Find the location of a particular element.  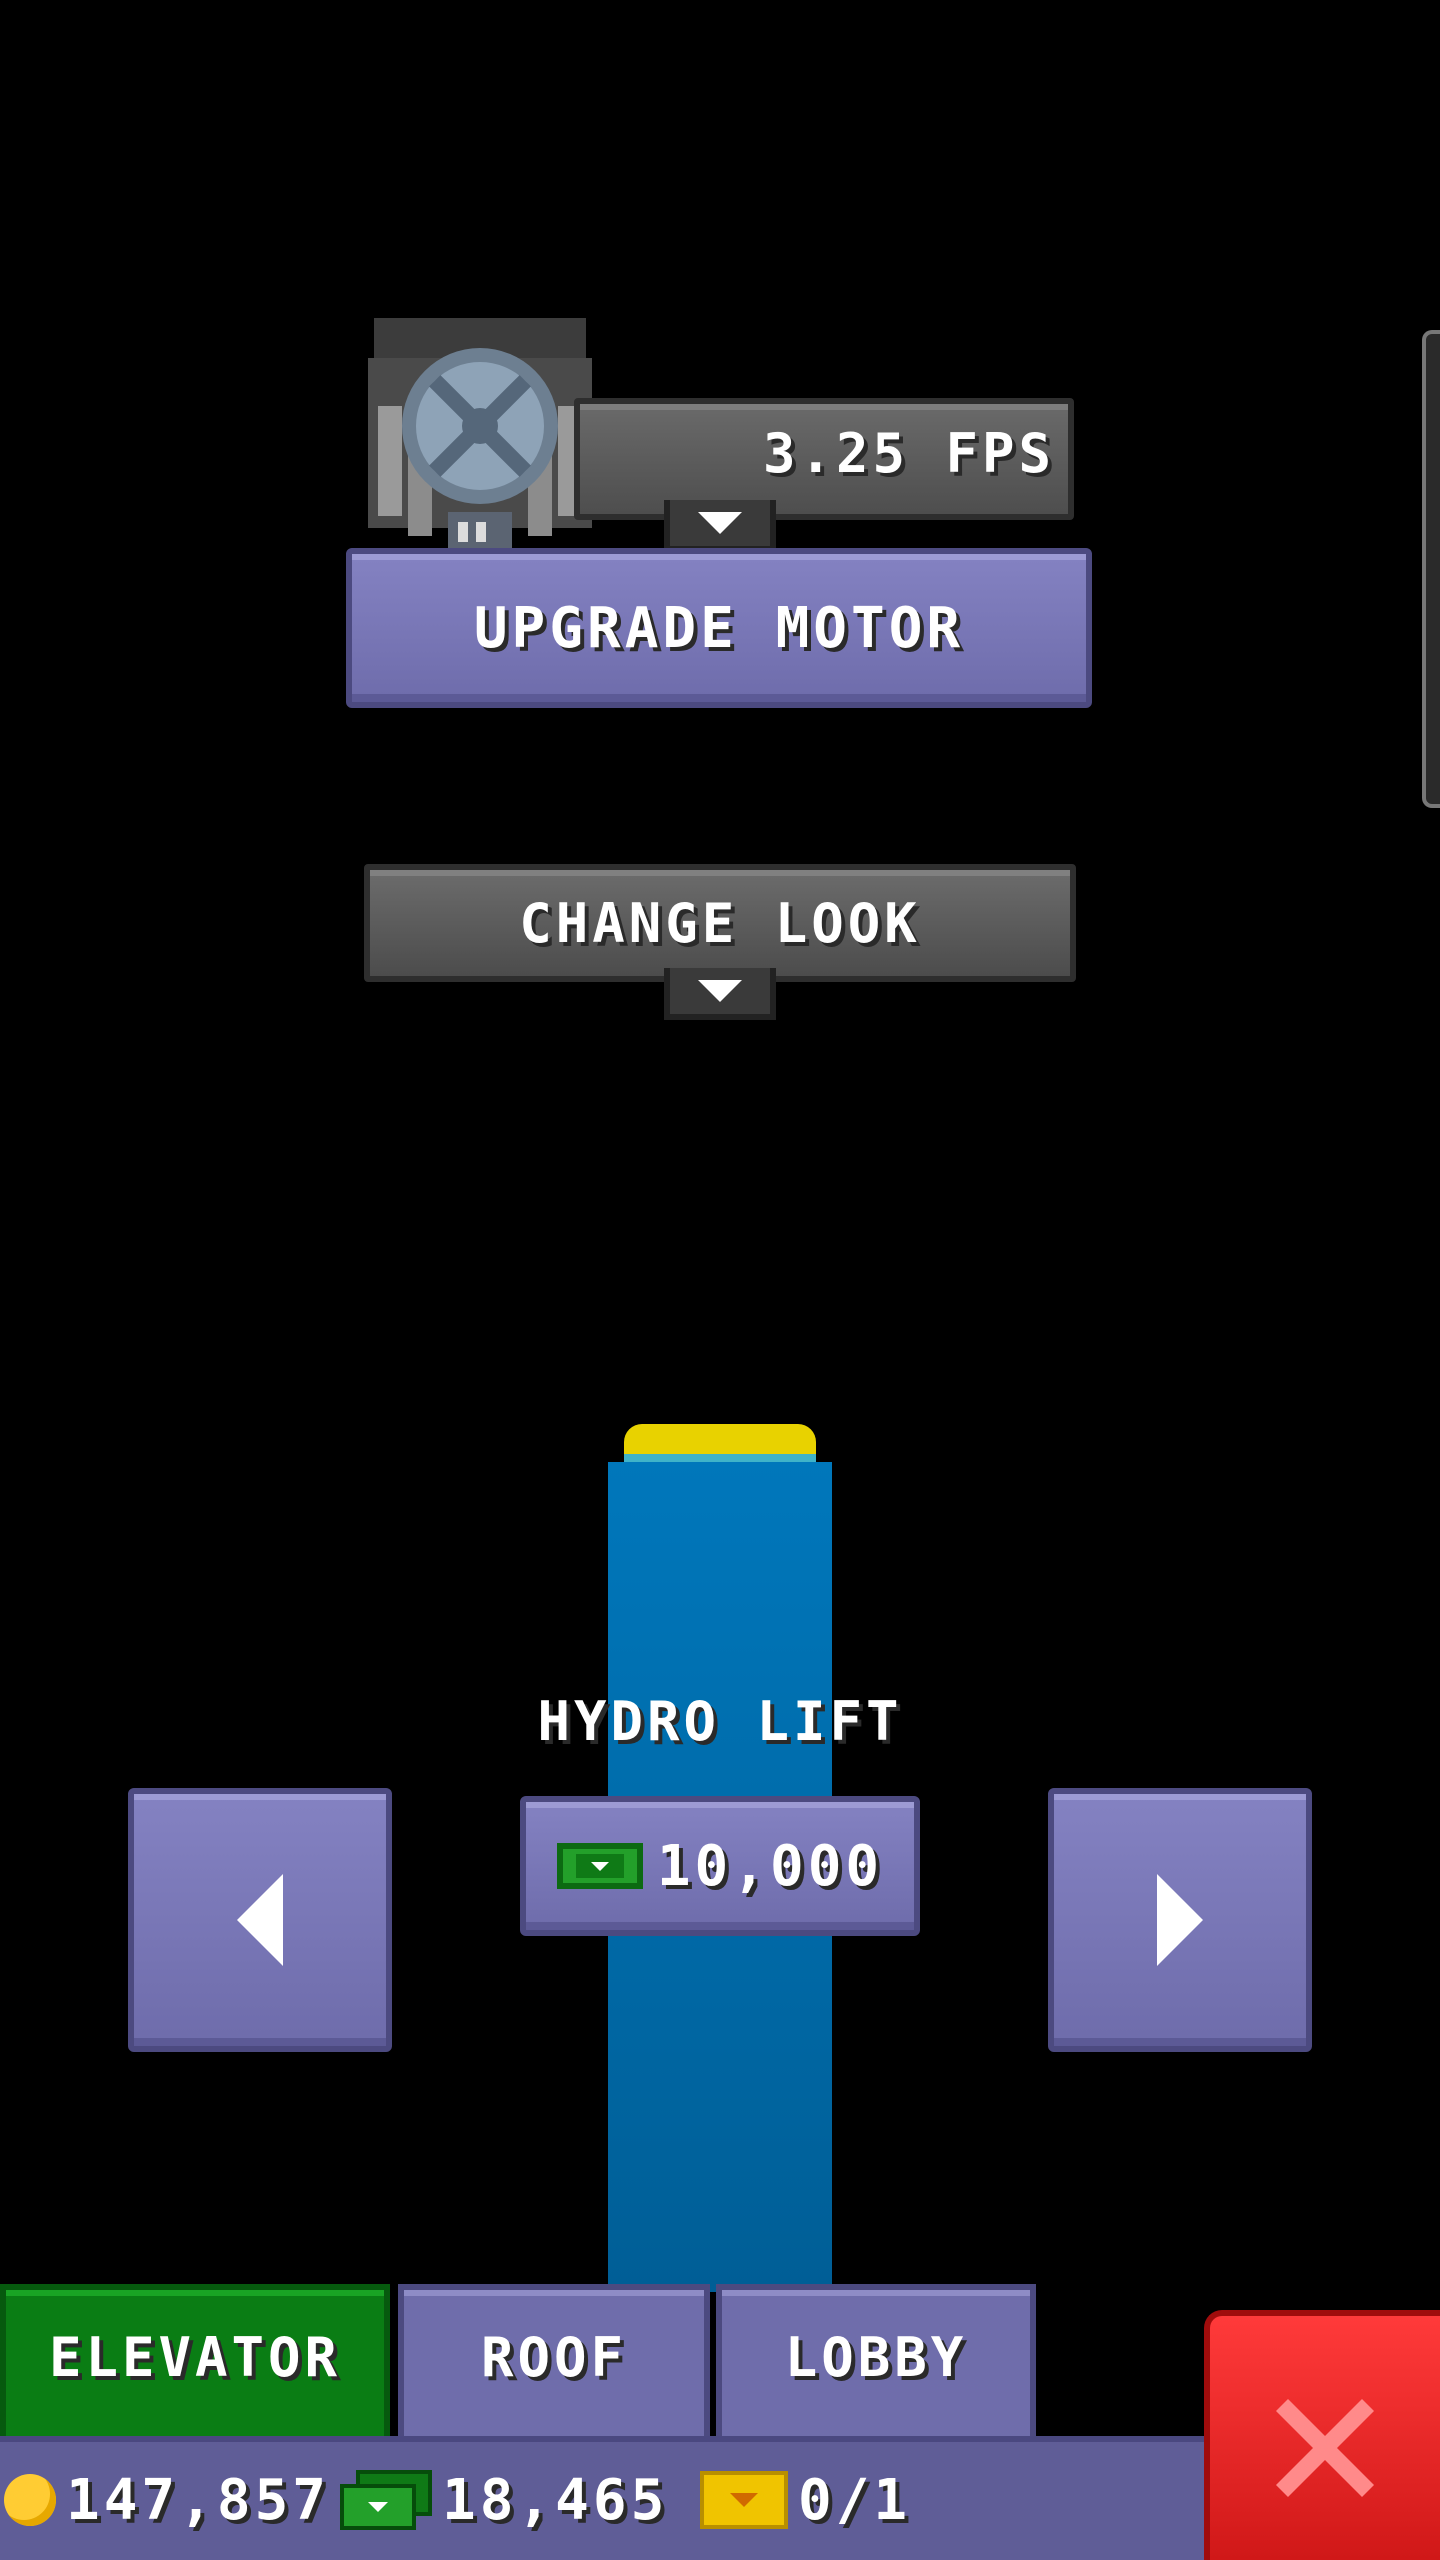

coins-counter: 147,857 is located at coordinates (167, 2500).